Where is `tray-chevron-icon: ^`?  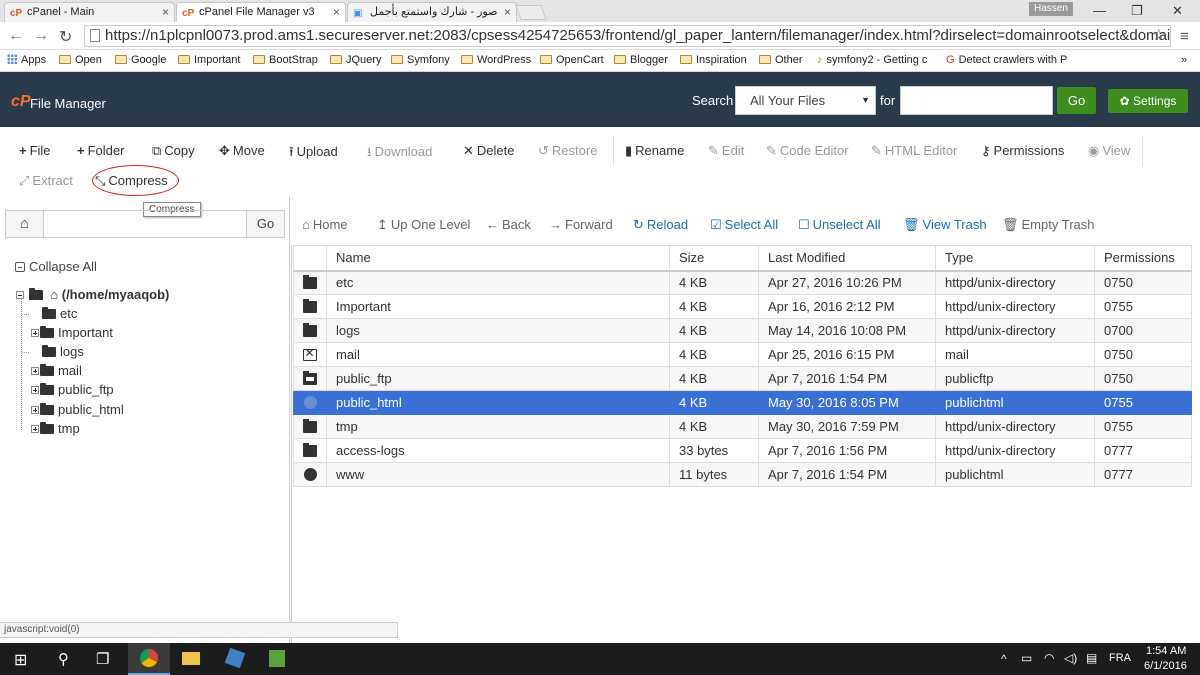
tray-chevron-icon: ^ is located at coordinates (1004, 659).